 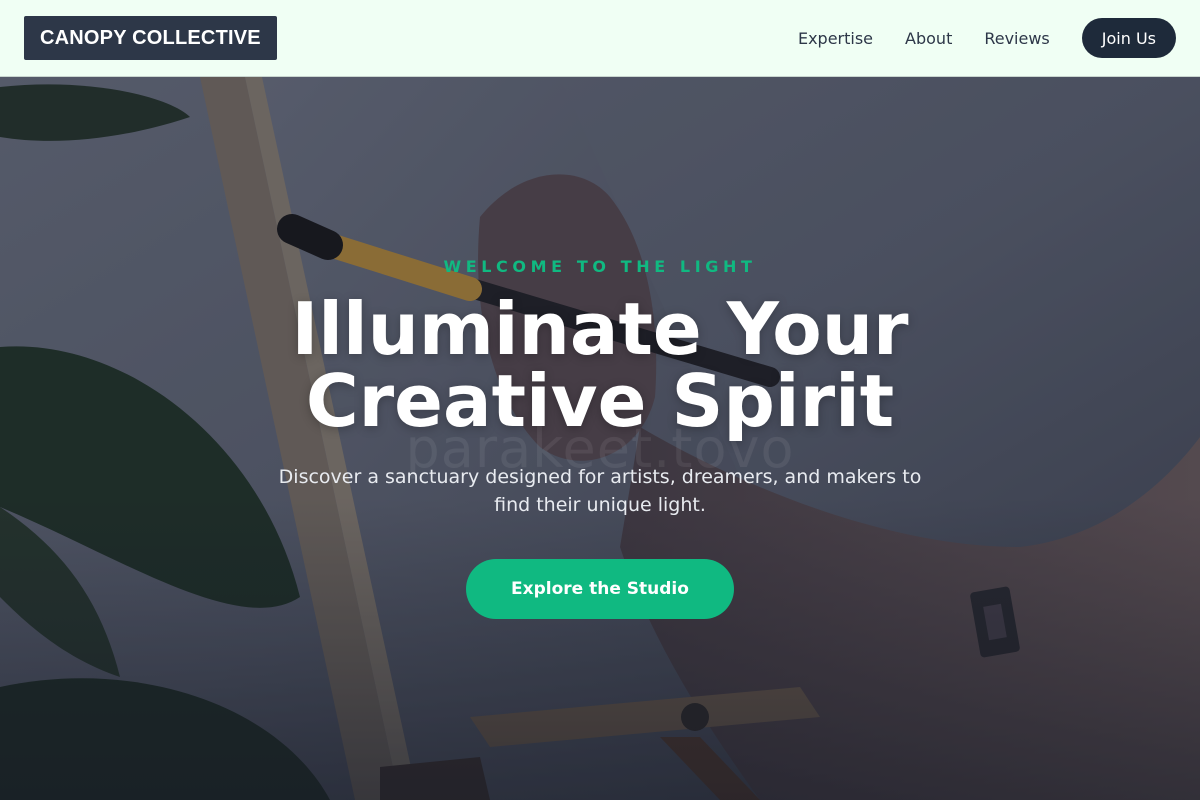 What do you see at coordinates (971, 38) in the screenshot?
I see `main-nav: Expertise About Reviews Join Us` at bounding box center [971, 38].